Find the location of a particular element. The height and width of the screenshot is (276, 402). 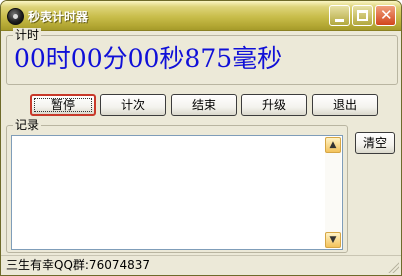

status-bar: 三生有幸QQ群:76074837 is located at coordinates (201, 265).